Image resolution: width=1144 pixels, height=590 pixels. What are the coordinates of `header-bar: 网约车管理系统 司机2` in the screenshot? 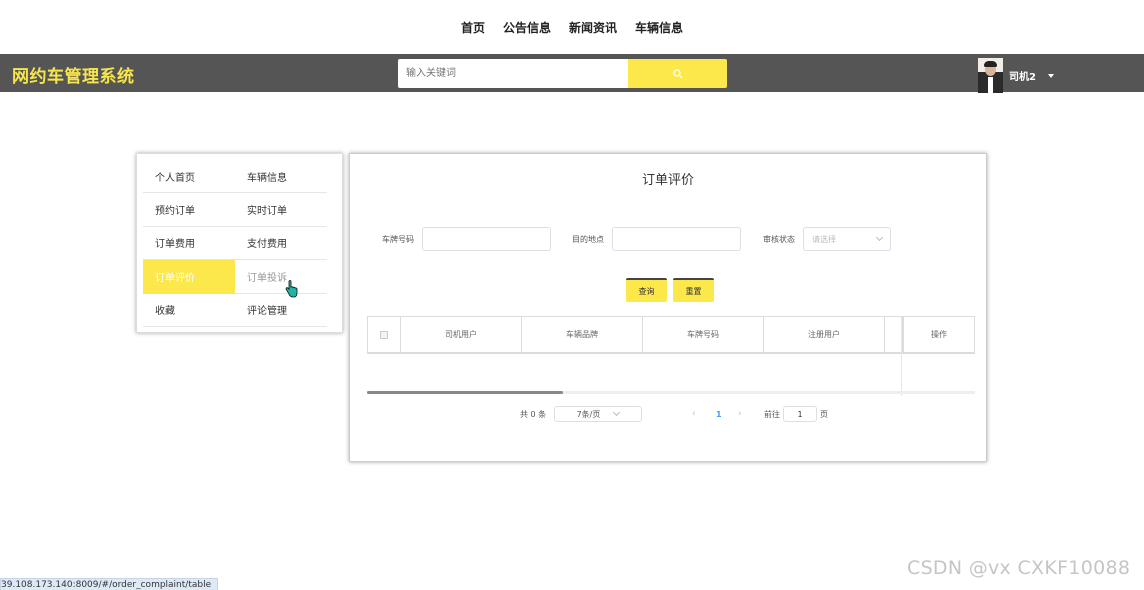 It's located at (572, 73).